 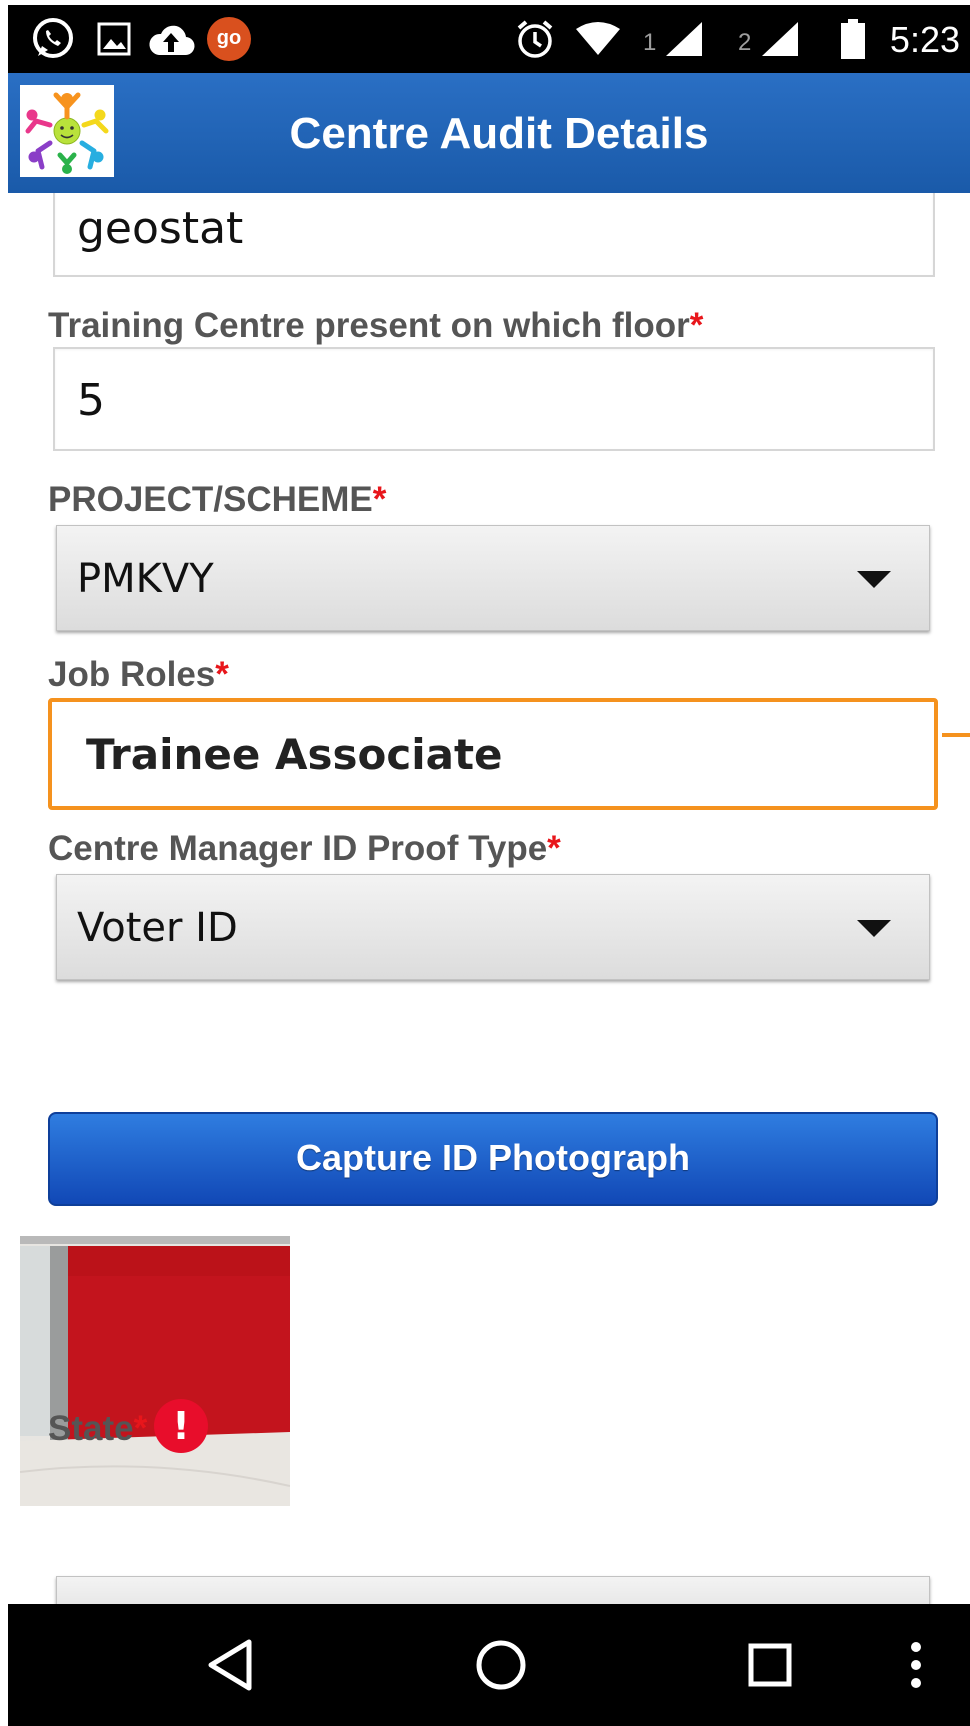 What do you see at coordinates (132, 674) in the screenshot?
I see `job-roles-label-text: Job Roles` at bounding box center [132, 674].